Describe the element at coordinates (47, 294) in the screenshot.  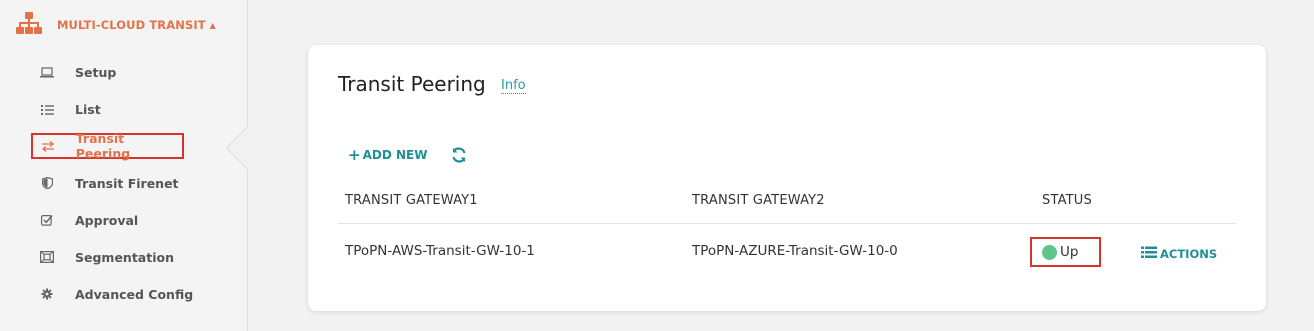
I see `gear-icon` at that location.